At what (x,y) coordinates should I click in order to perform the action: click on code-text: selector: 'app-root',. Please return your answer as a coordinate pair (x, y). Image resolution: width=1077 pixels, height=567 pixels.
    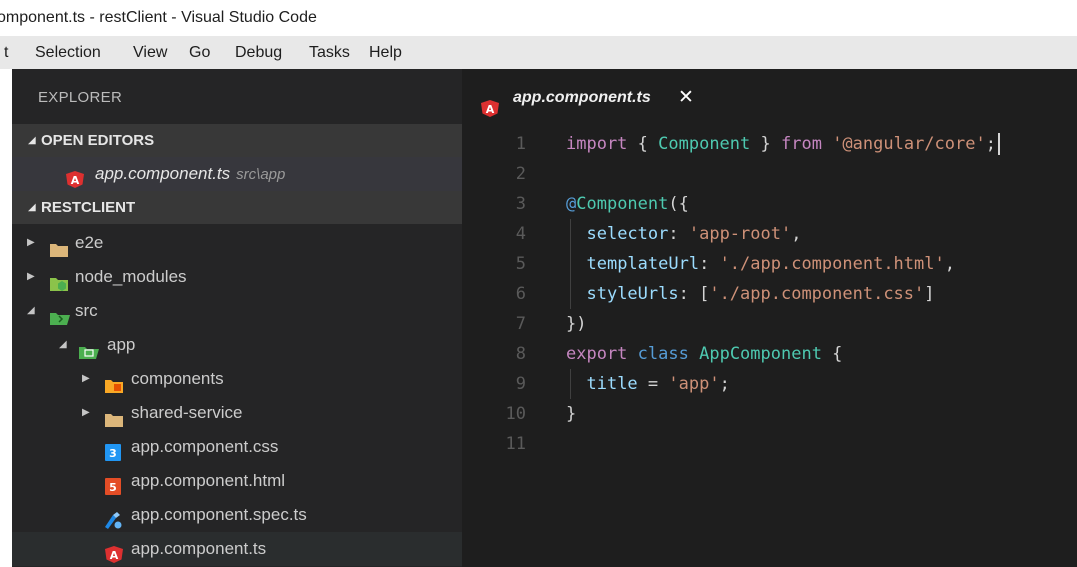
    Looking at the image, I should click on (683, 234).